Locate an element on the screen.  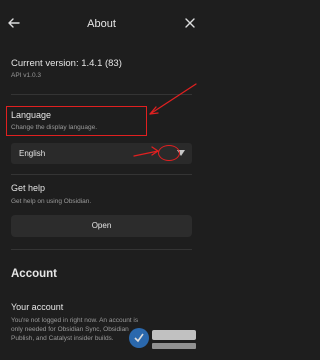
api-version: API v1.0.3 is located at coordinates (26, 75).